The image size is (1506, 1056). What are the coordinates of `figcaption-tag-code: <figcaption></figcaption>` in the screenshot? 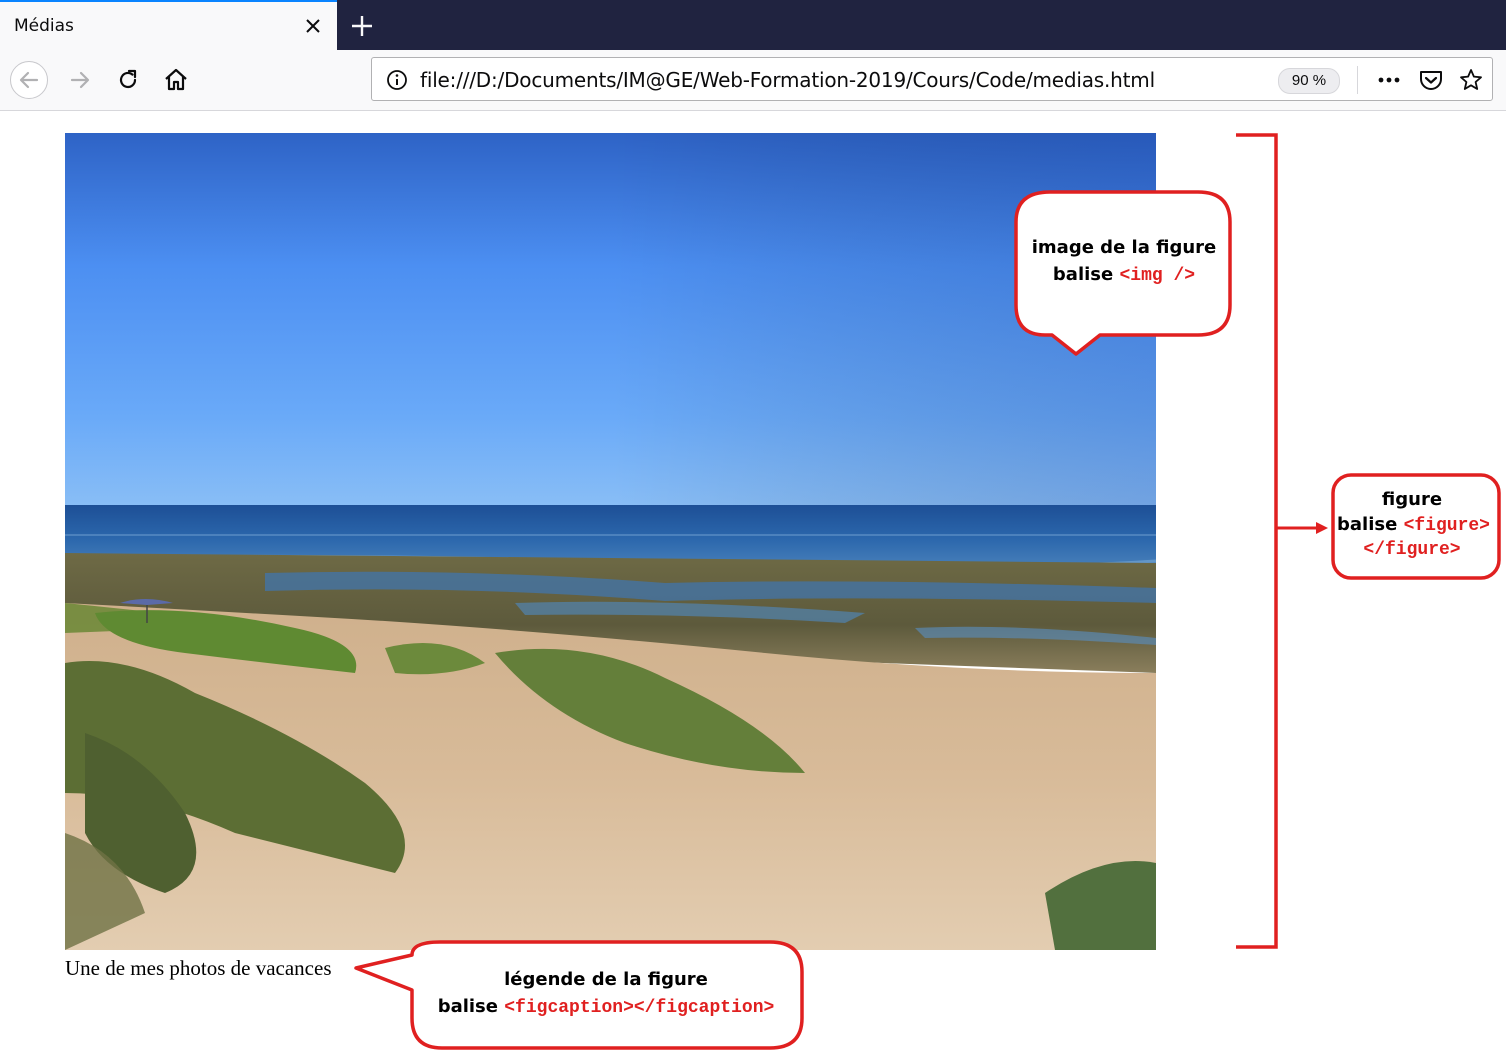 It's located at (639, 1008).